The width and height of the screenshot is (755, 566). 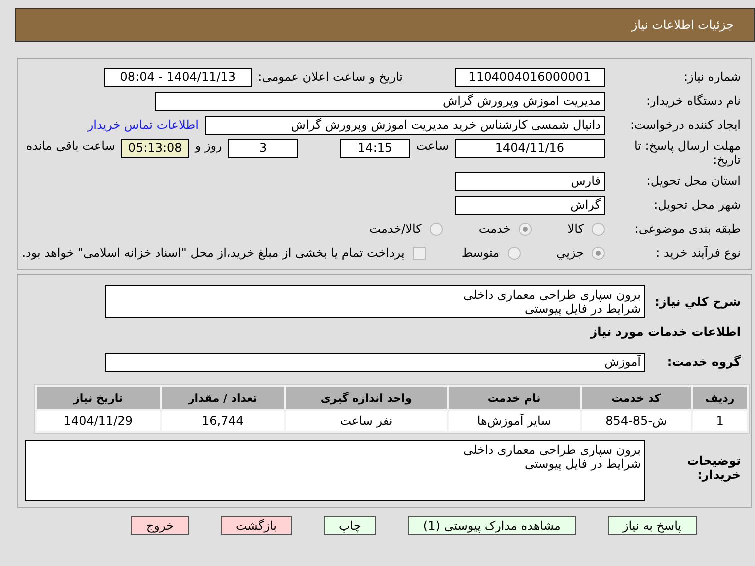 What do you see at coordinates (263, 148) in the screenshot?
I see `days-field: 3` at bounding box center [263, 148].